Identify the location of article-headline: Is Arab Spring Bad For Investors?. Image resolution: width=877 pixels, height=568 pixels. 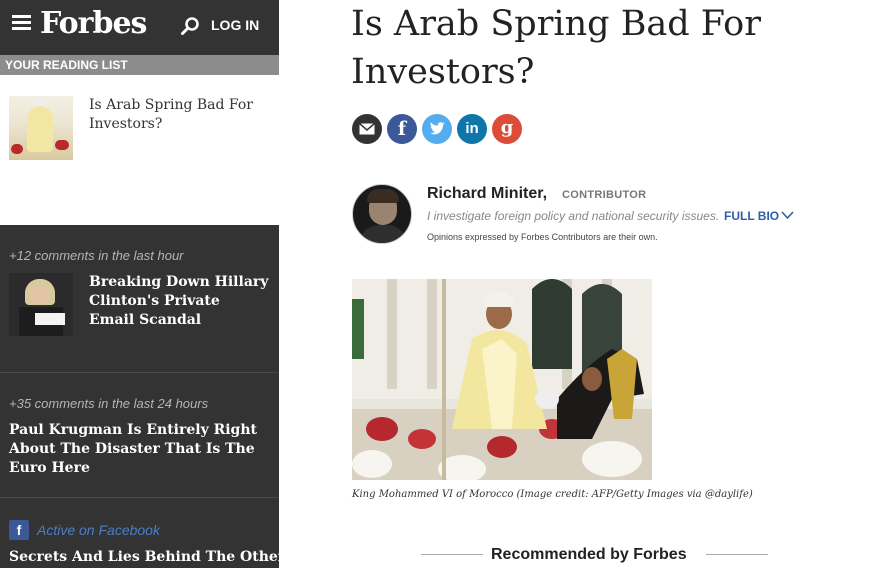
(556, 48).